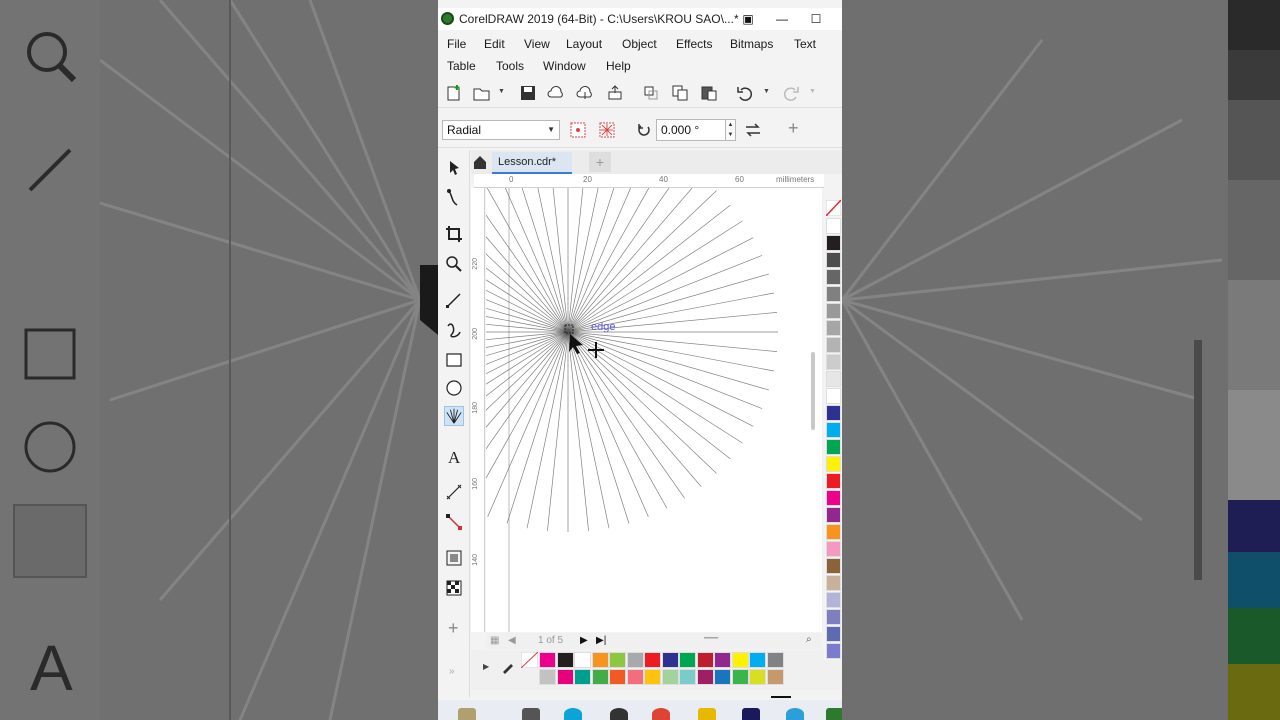 The width and height of the screenshot is (1280, 720). Describe the element at coordinates (585, 93) in the screenshot. I see `cloud-export-icon` at that location.